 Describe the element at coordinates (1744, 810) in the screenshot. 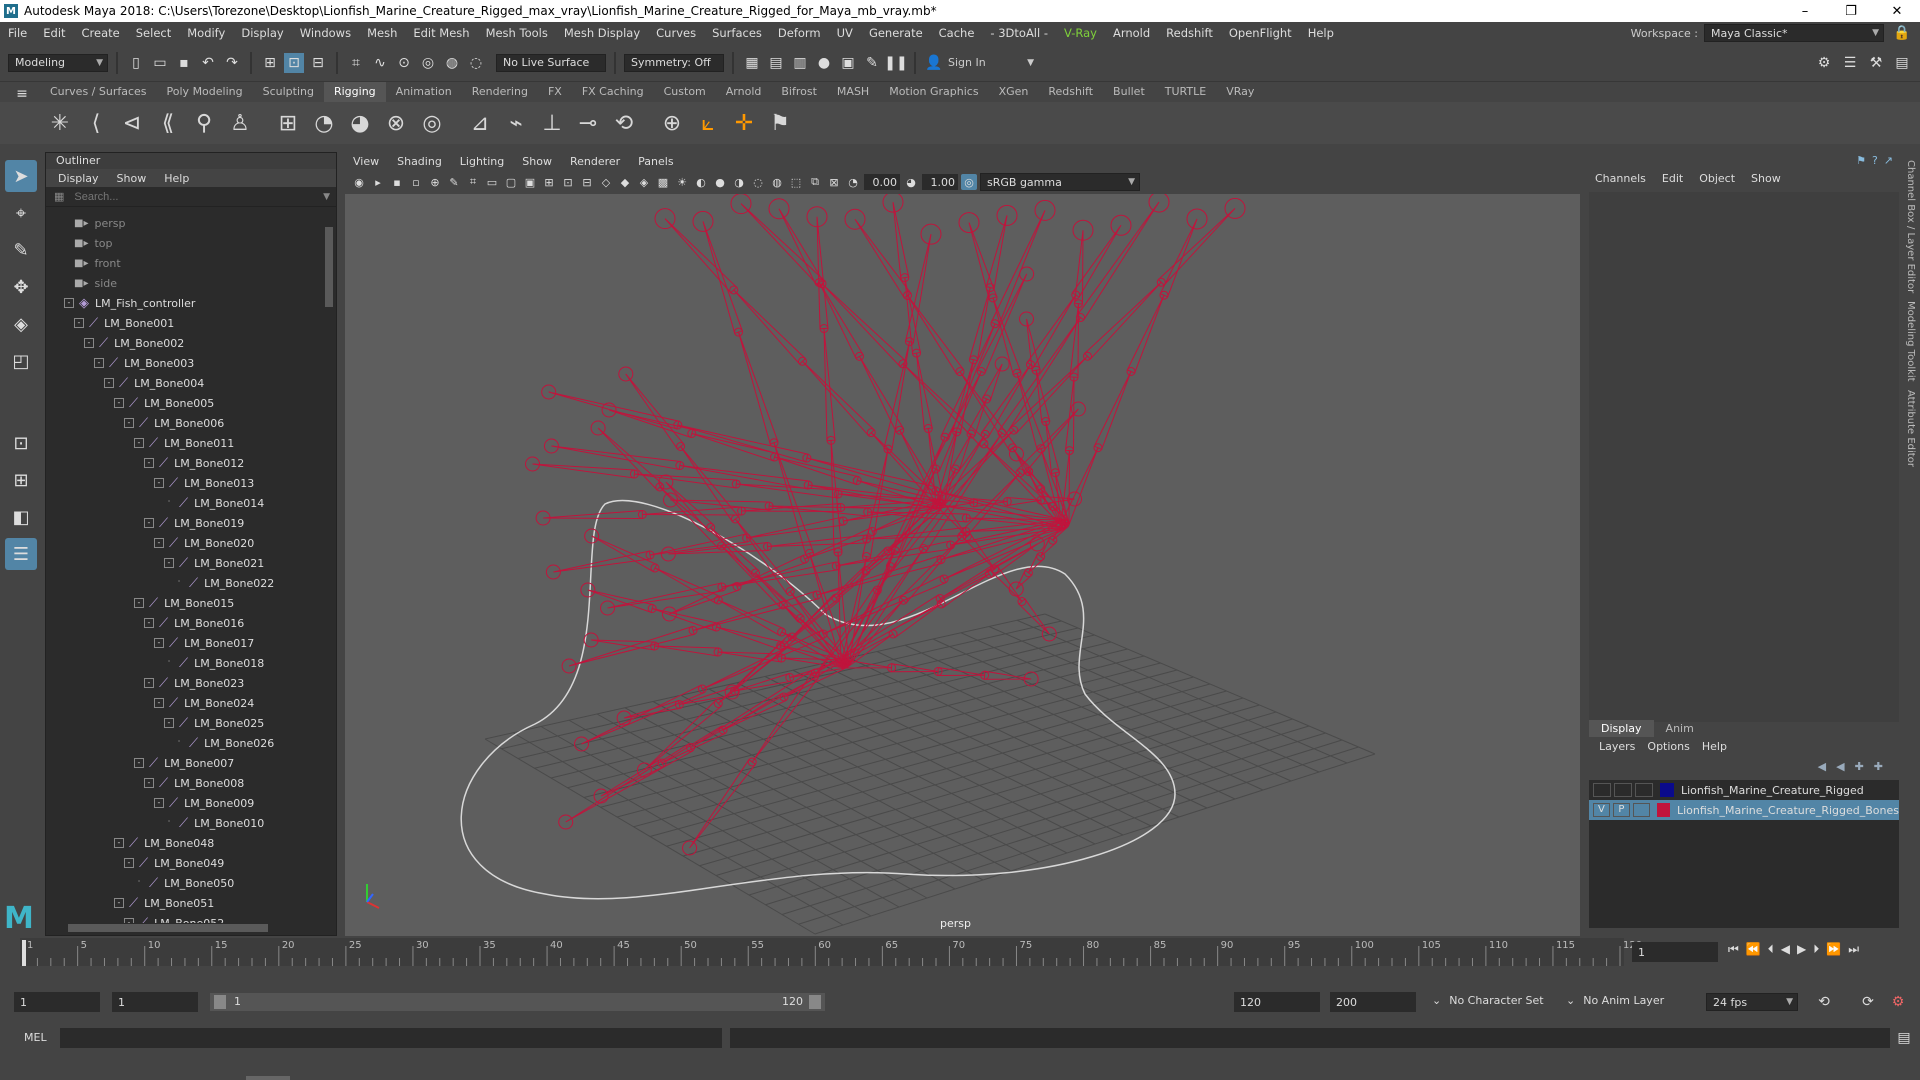

I see `layer-row: V P Lionfish_Marine_Creature_Rigged_Bones` at that location.